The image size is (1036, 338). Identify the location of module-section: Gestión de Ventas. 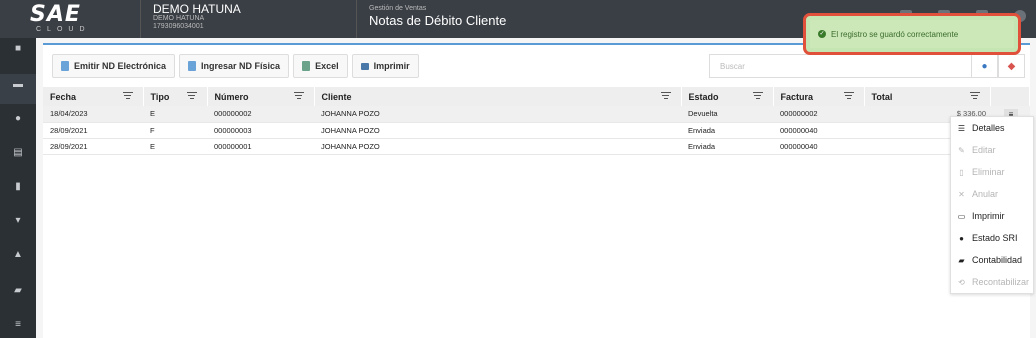
(398, 8).